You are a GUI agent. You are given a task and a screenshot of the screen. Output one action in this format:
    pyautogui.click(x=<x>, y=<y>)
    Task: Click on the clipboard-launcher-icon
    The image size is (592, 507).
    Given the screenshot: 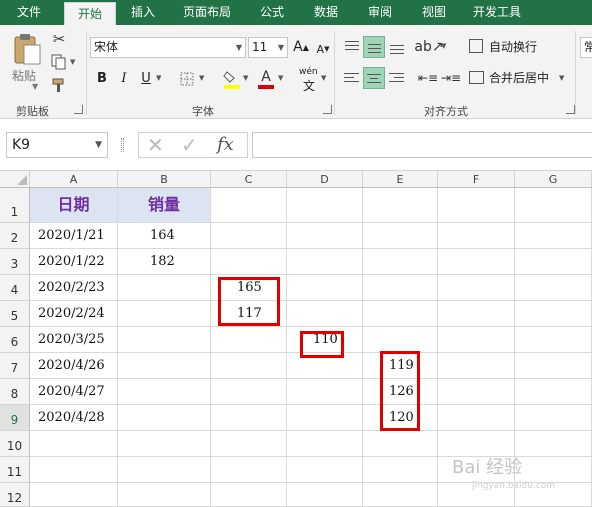 What is the action you would take?
    pyautogui.click(x=78, y=109)
    